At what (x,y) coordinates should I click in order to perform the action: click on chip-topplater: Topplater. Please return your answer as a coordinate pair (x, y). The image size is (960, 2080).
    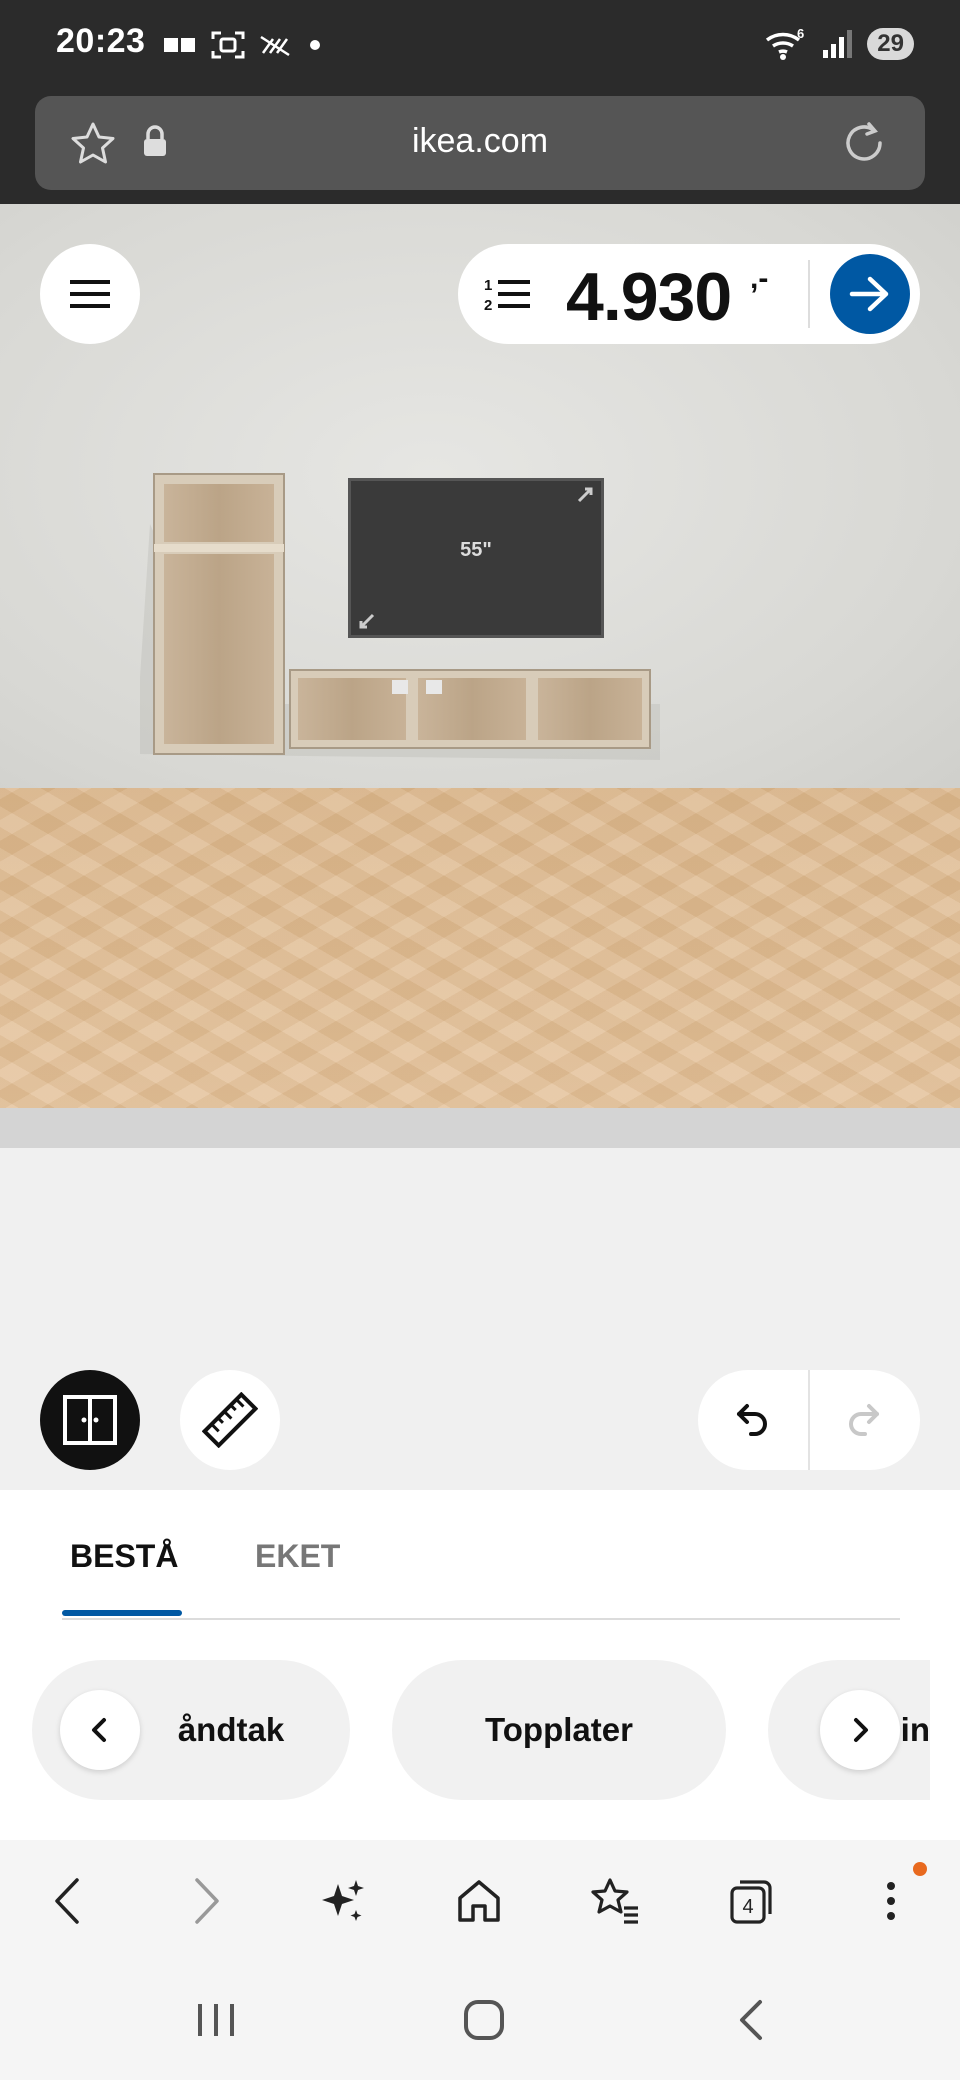
    Looking at the image, I should click on (559, 1730).